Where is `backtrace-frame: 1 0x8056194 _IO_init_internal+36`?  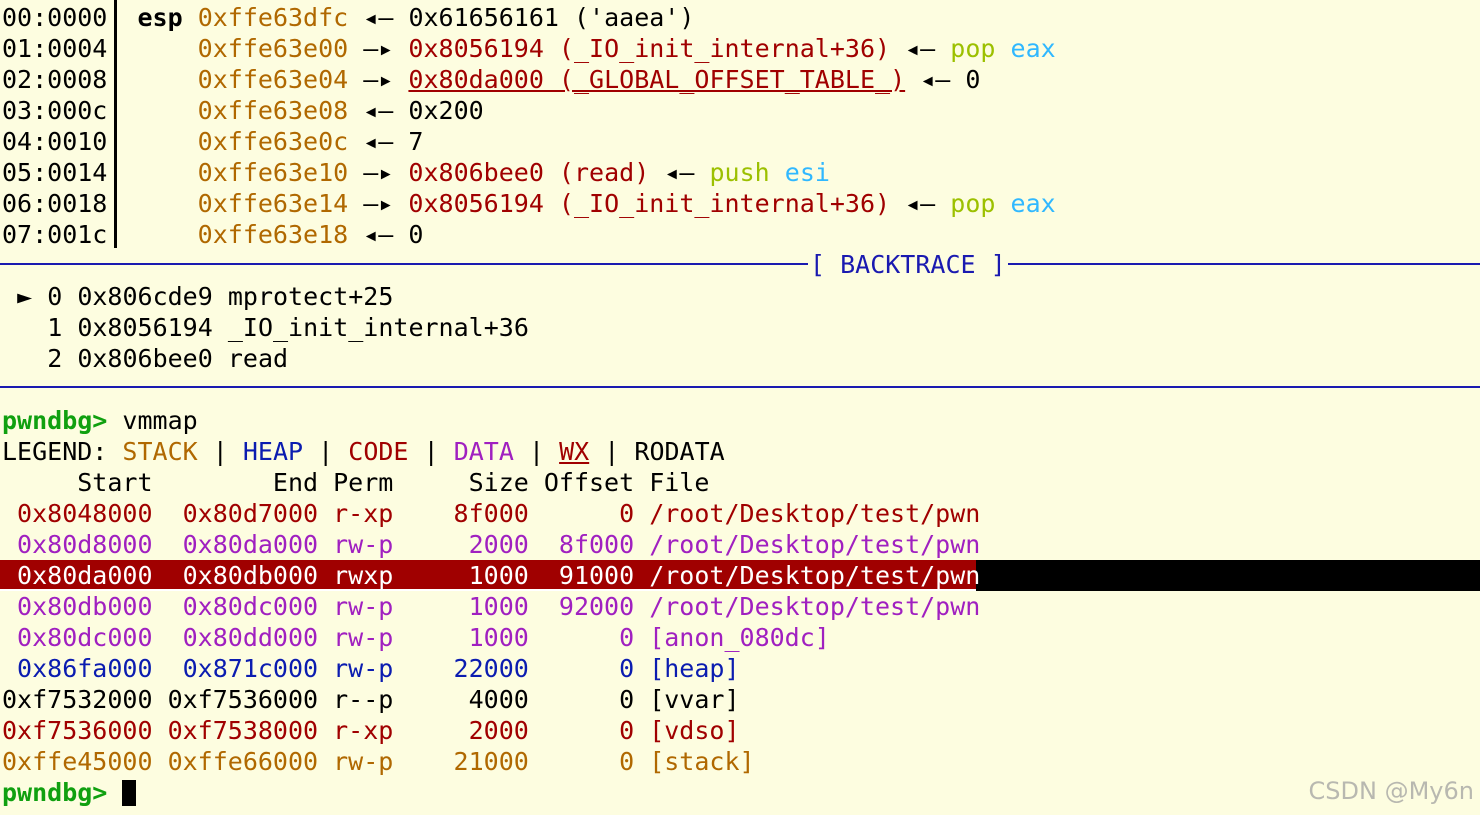
backtrace-frame: 1 0x8056194 _IO_init_internal+36 is located at coordinates (265, 327).